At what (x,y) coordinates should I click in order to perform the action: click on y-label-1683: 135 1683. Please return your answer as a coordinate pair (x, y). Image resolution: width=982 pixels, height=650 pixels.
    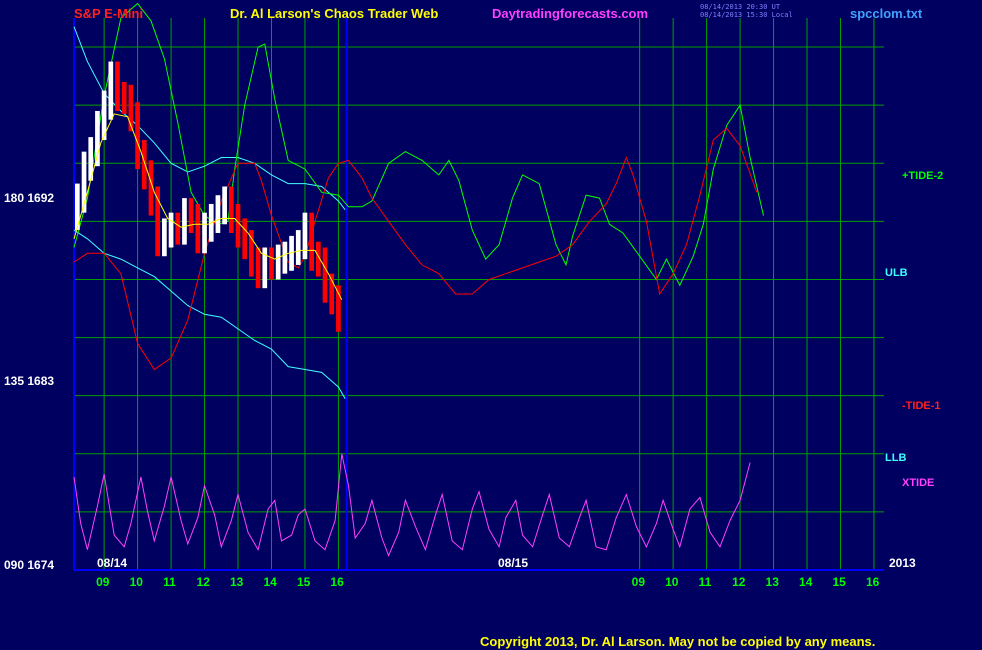
    Looking at the image, I should click on (29, 381).